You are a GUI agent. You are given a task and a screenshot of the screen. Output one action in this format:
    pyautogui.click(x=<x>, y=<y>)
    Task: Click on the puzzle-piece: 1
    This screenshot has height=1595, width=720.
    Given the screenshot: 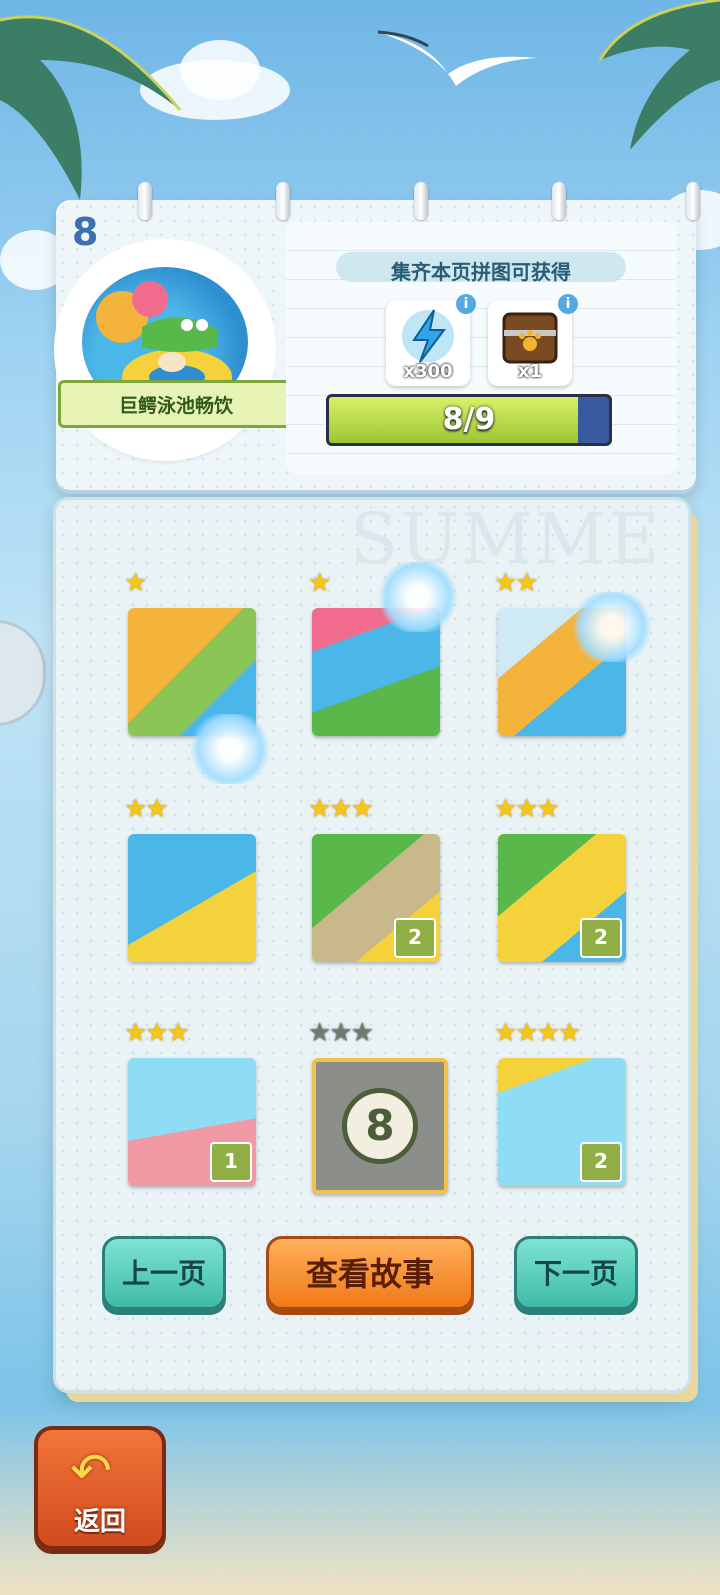 What is the action you would take?
    pyautogui.click(x=192, y=1122)
    